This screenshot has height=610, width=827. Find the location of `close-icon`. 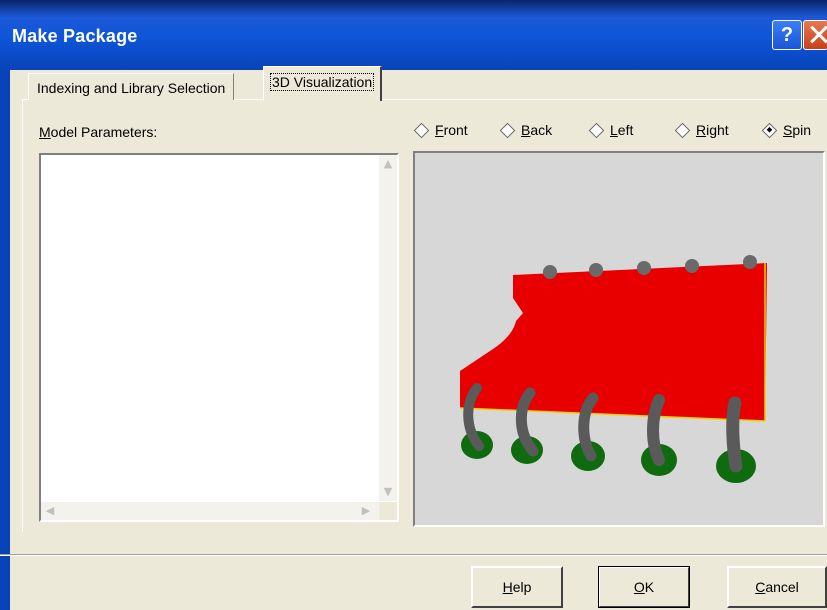

close-icon is located at coordinates (815, 35).